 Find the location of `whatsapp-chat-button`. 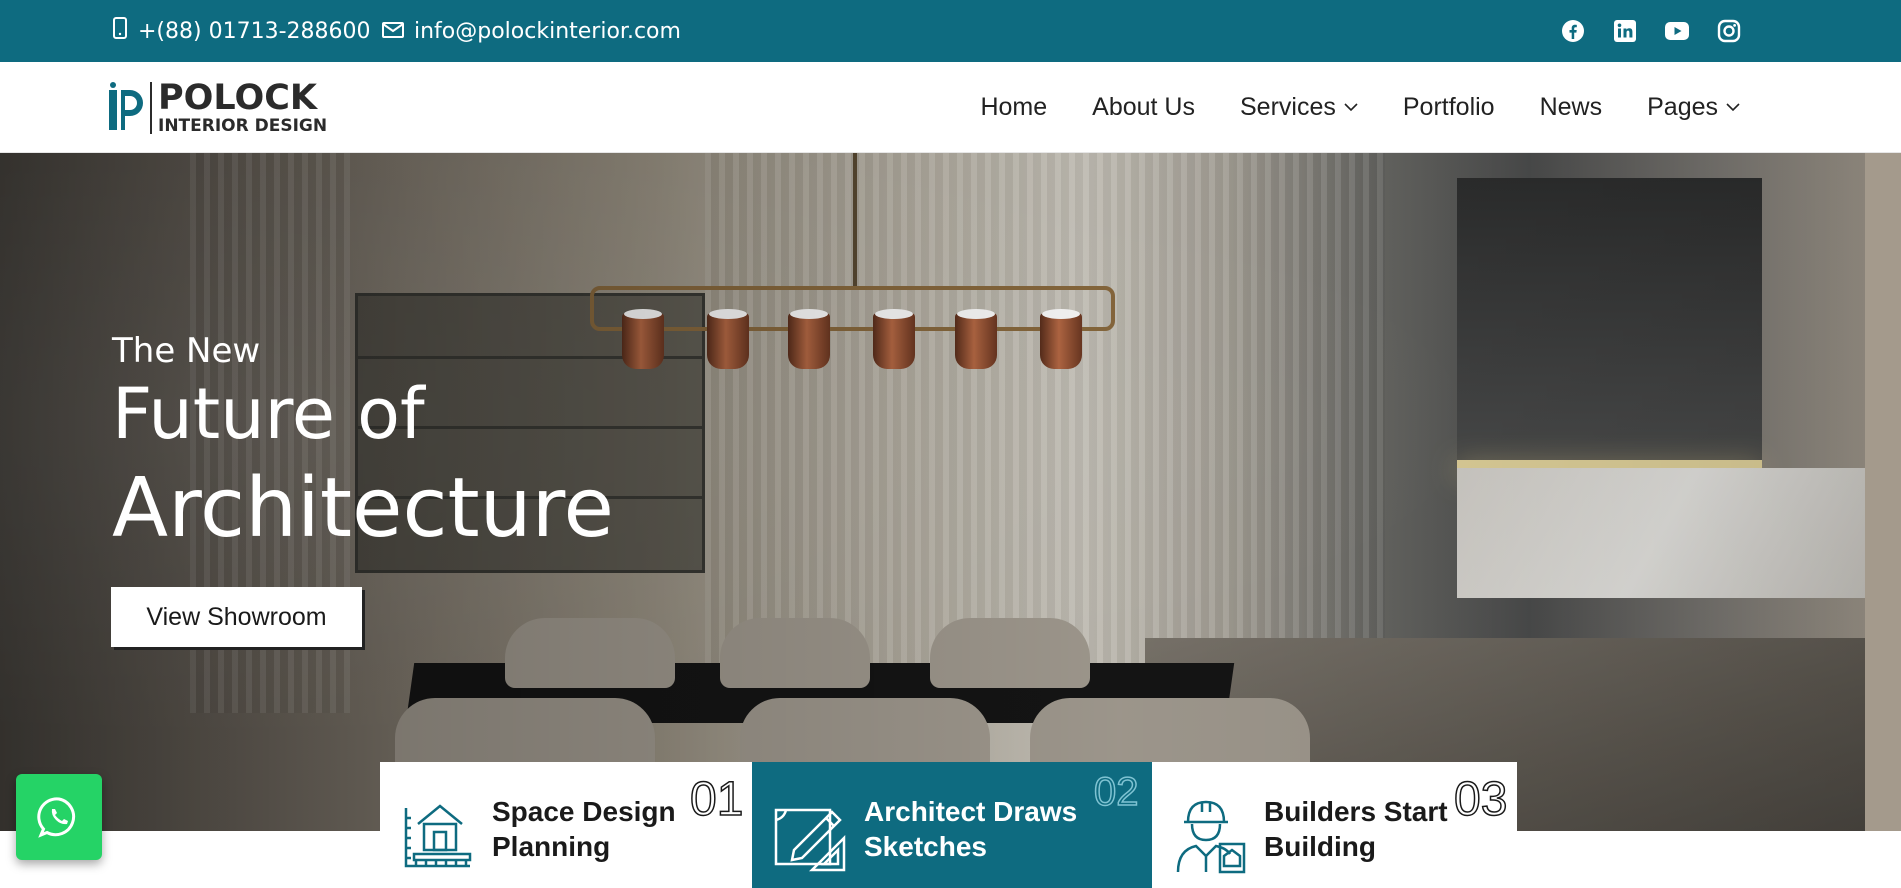

whatsapp-chat-button is located at coordinates (59, 817).